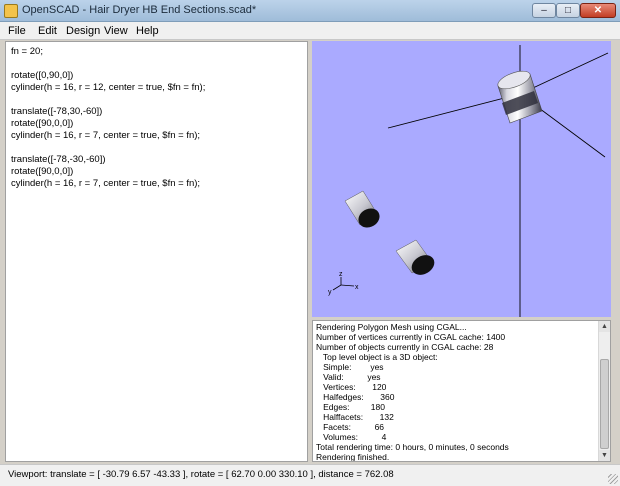  I want to click on console-line: Valid: yes, so click(348, 377).